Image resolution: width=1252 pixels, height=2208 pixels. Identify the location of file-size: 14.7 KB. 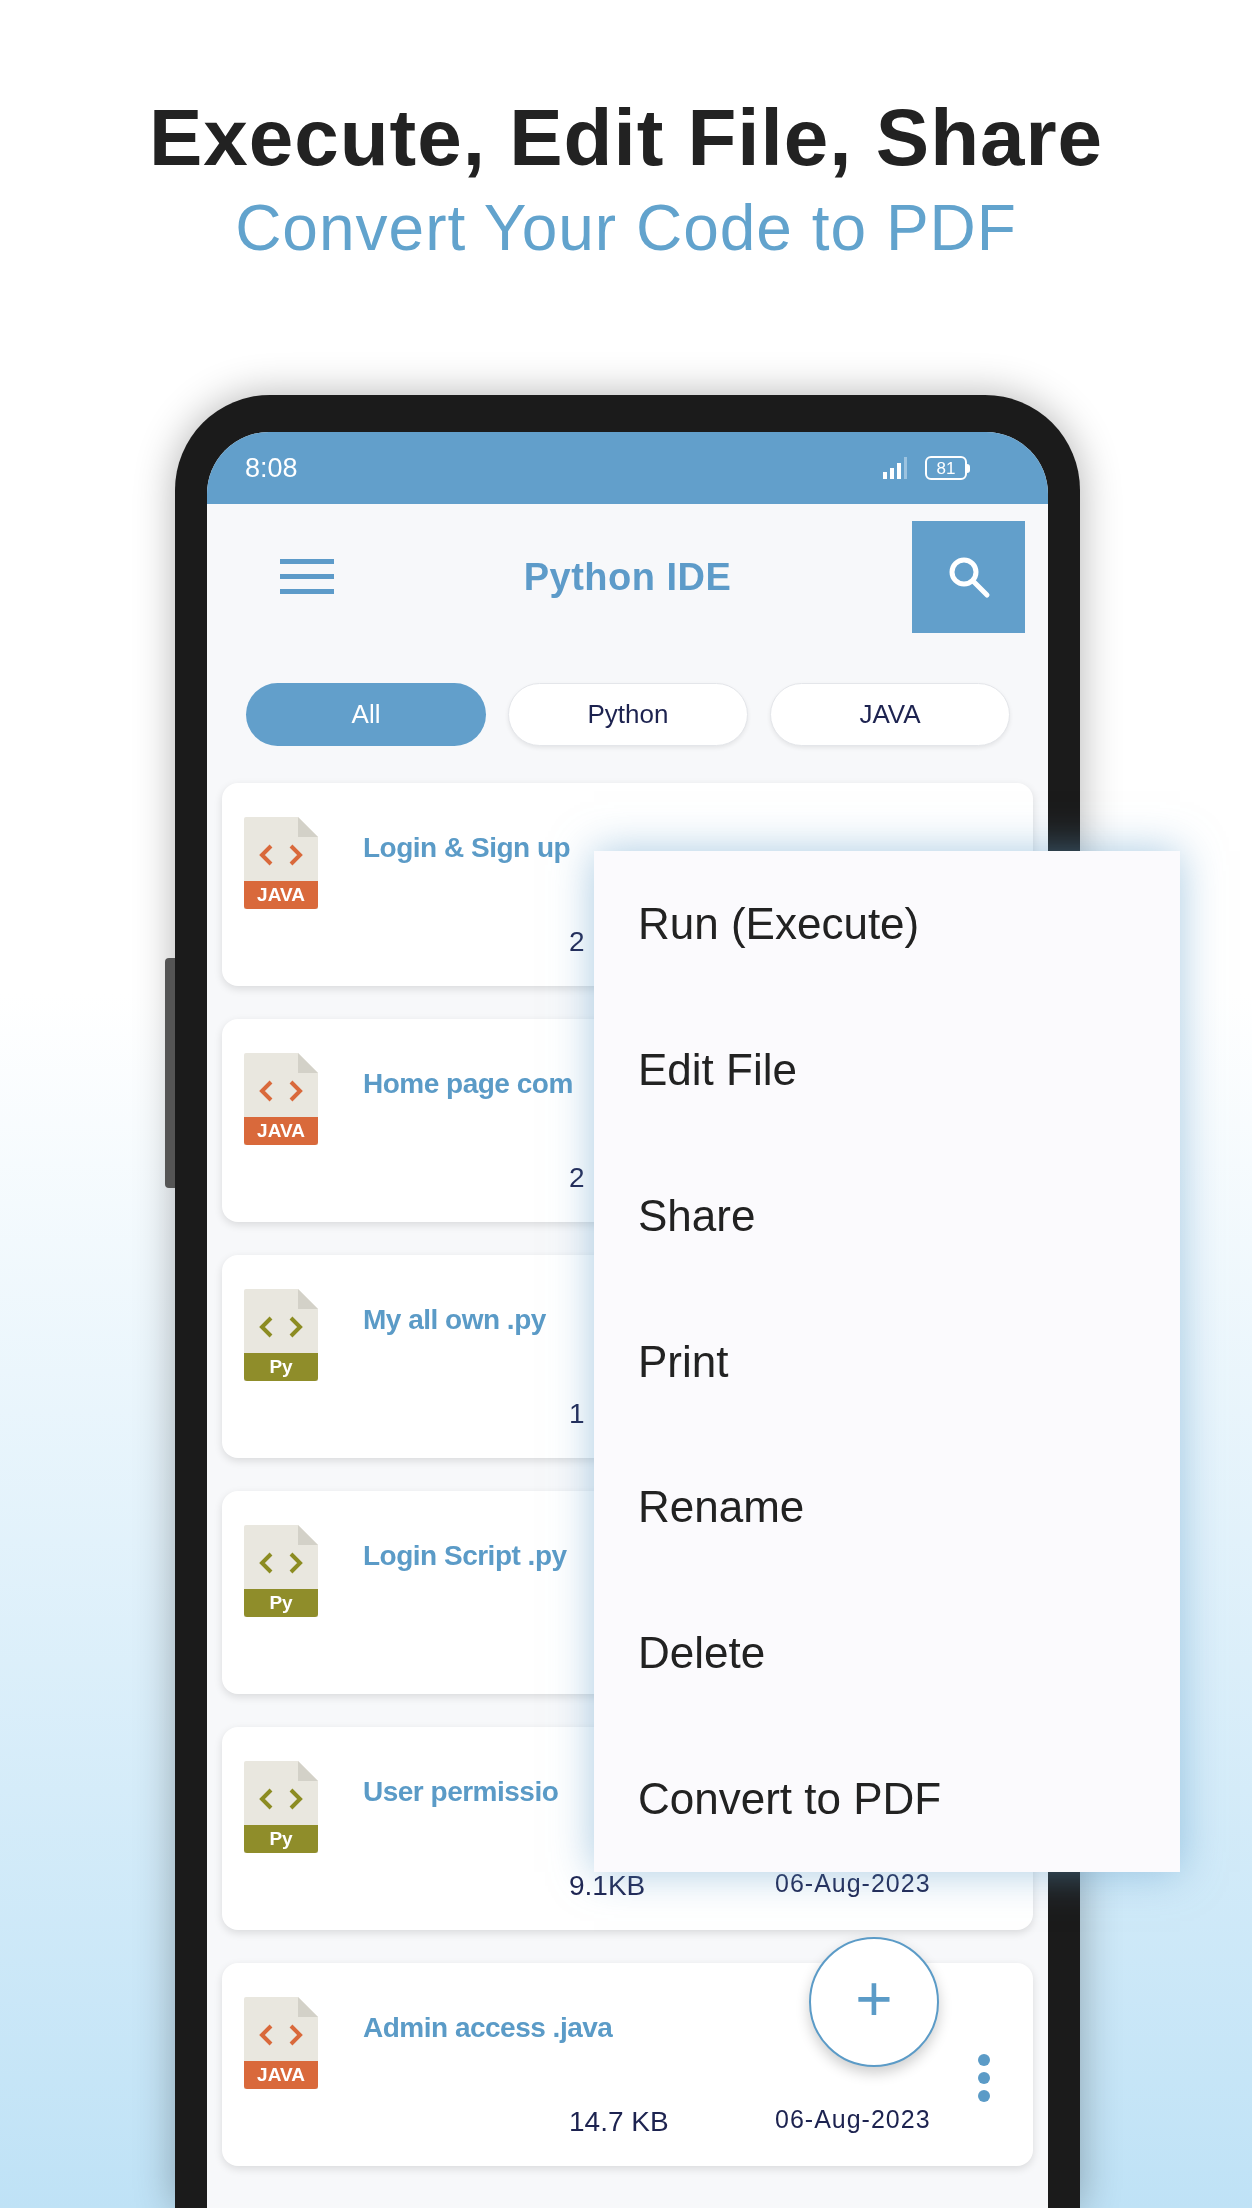
(619, 2121).